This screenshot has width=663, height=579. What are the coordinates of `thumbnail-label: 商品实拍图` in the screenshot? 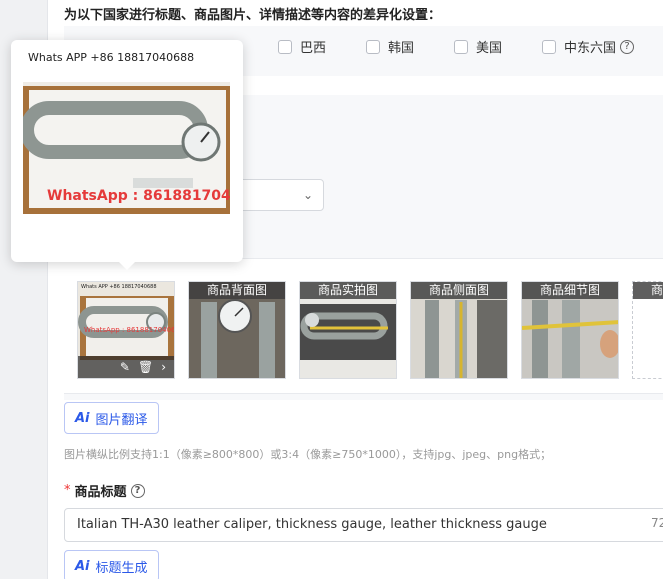 It's located at (348, 290).